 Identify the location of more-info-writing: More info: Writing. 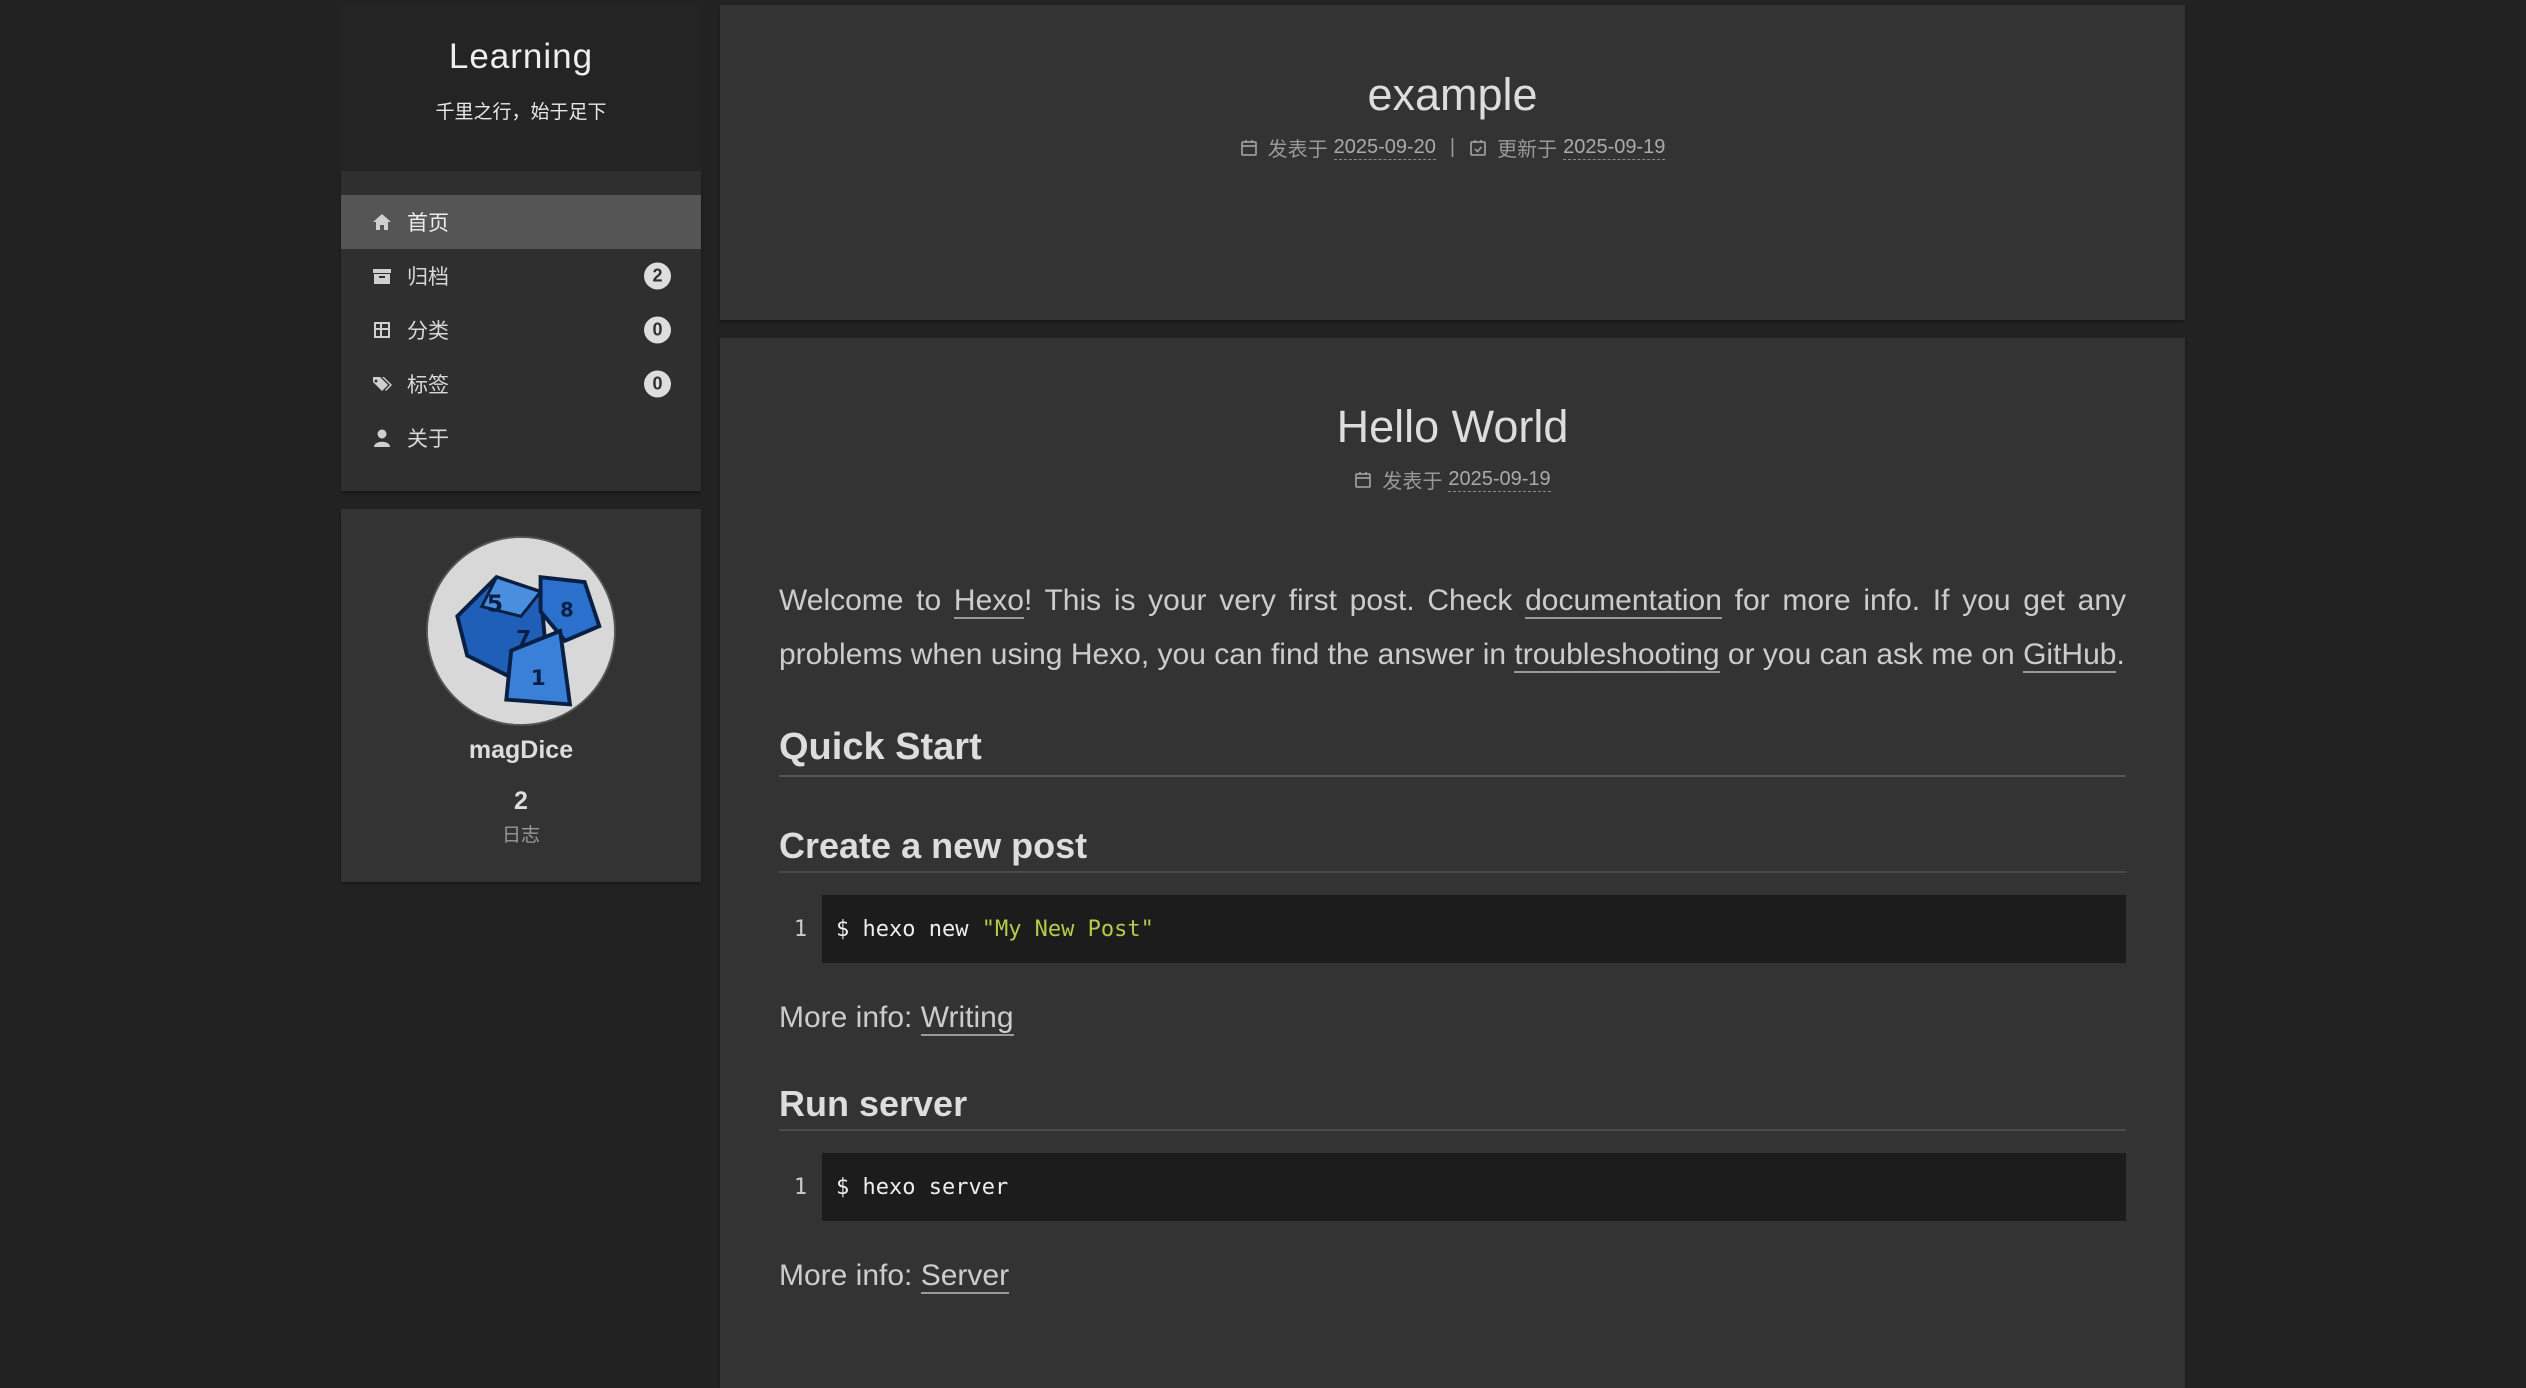
(1452, 1018).